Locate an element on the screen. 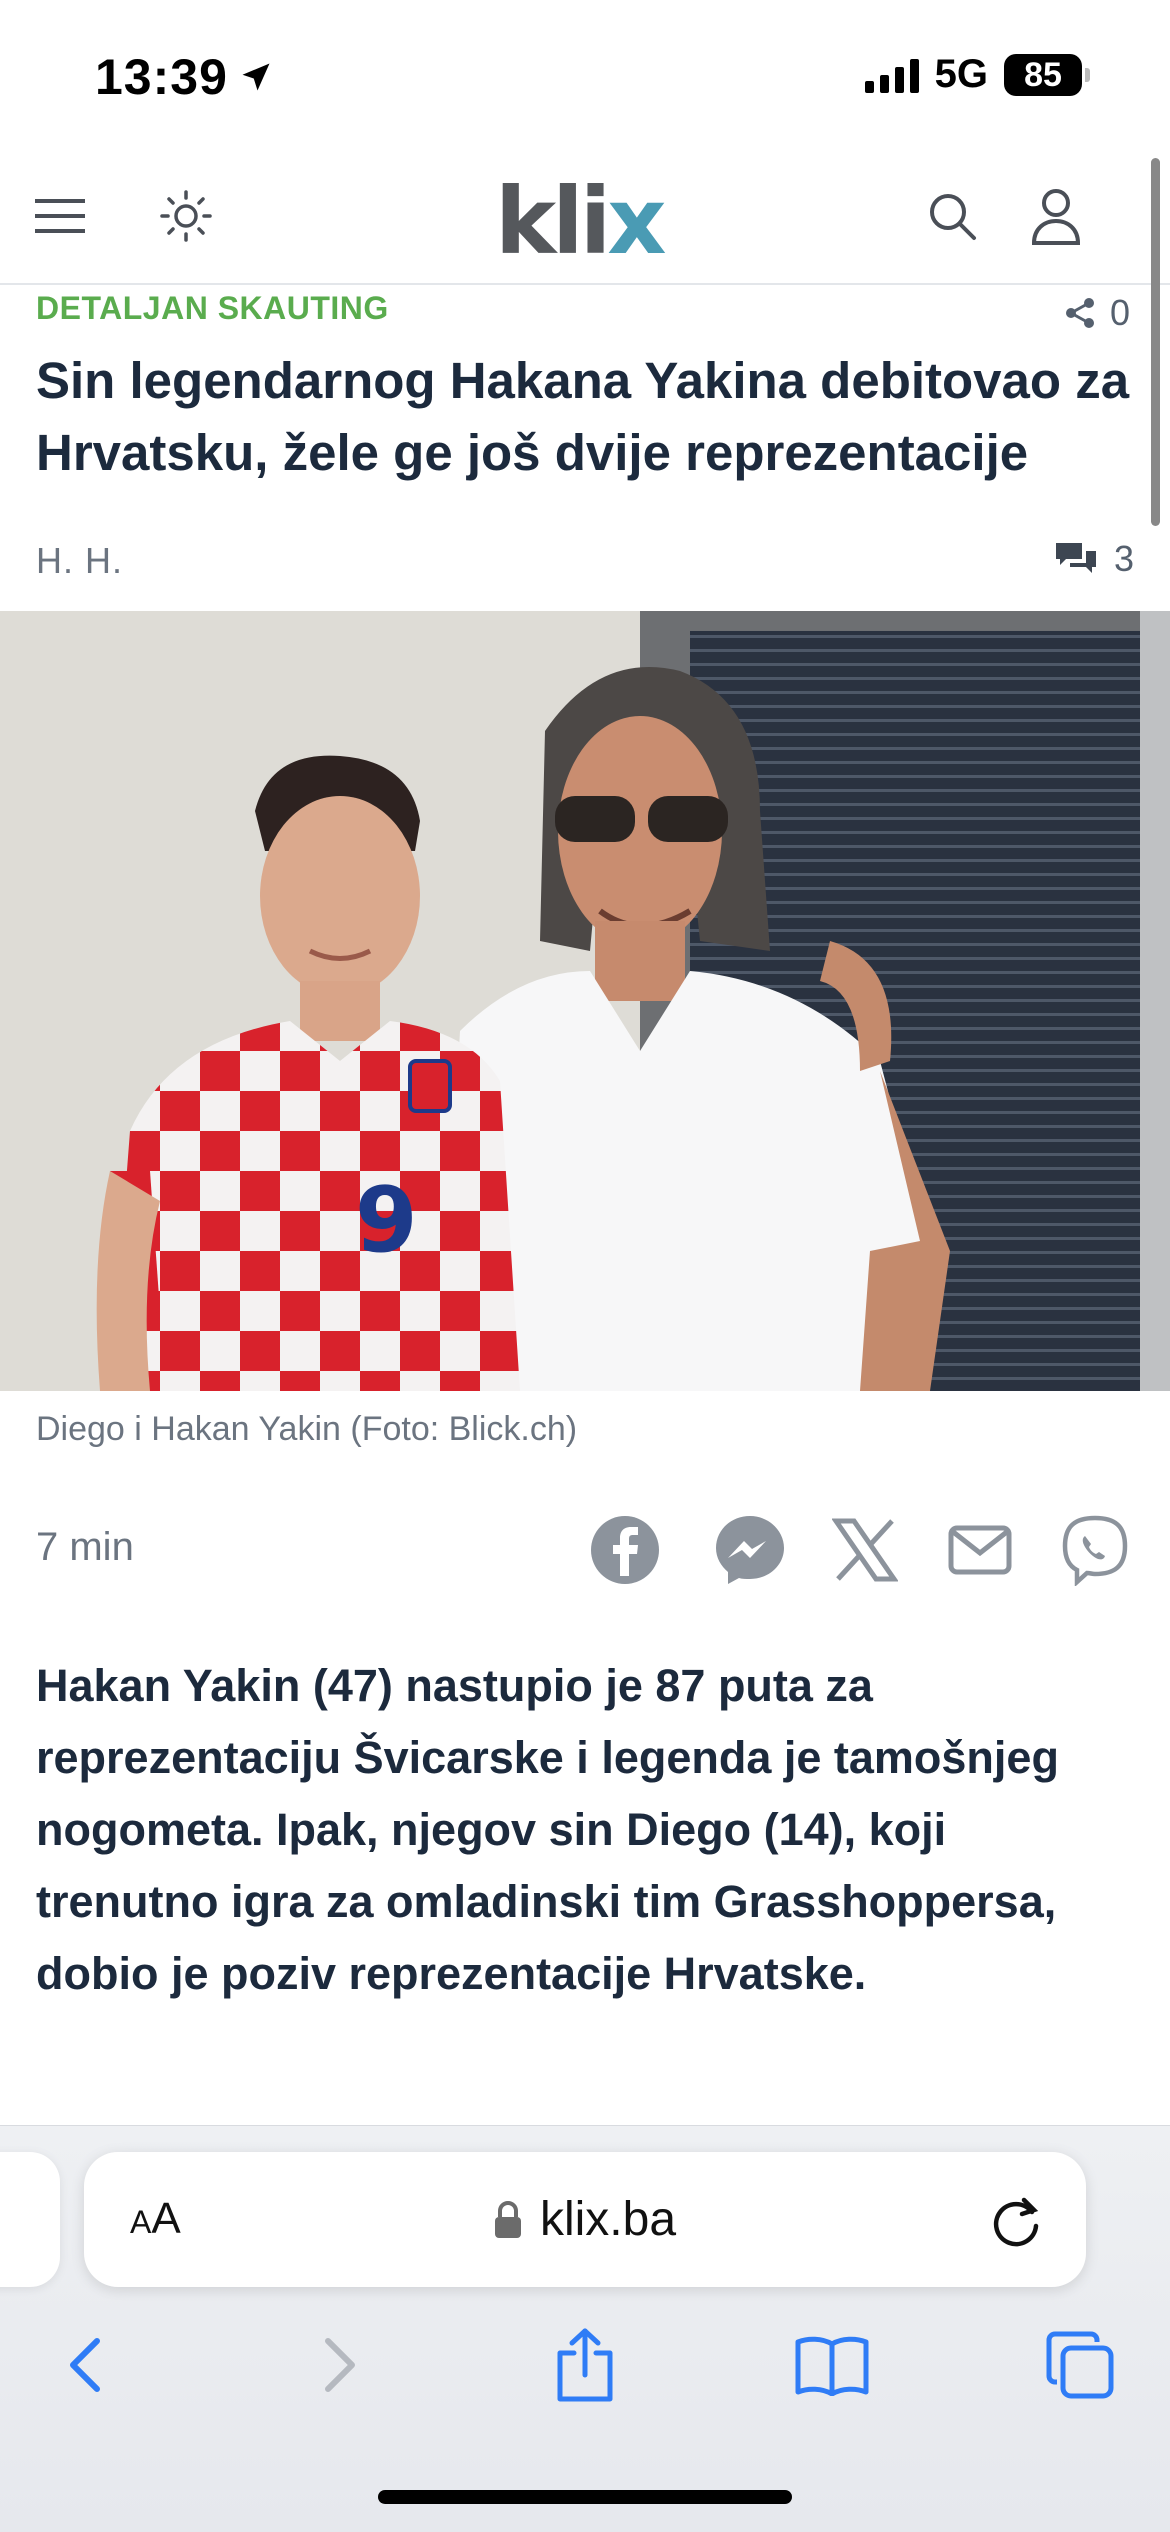  user-icon is located at coordinates (1056, 217).